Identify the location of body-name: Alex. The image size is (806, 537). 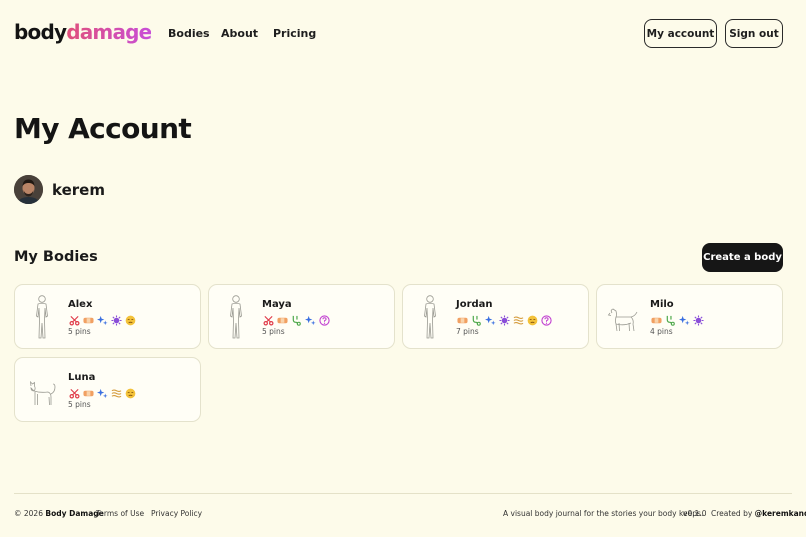
(80, 304).